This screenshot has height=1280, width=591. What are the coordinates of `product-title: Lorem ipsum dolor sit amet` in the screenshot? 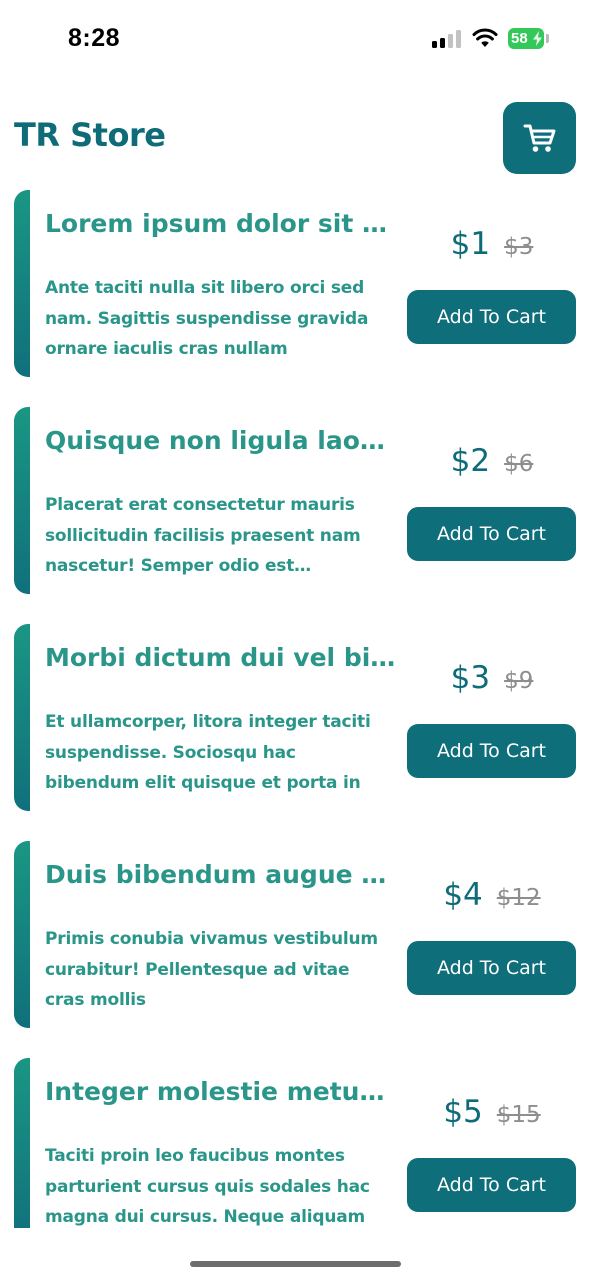 It's located at (221, 223).